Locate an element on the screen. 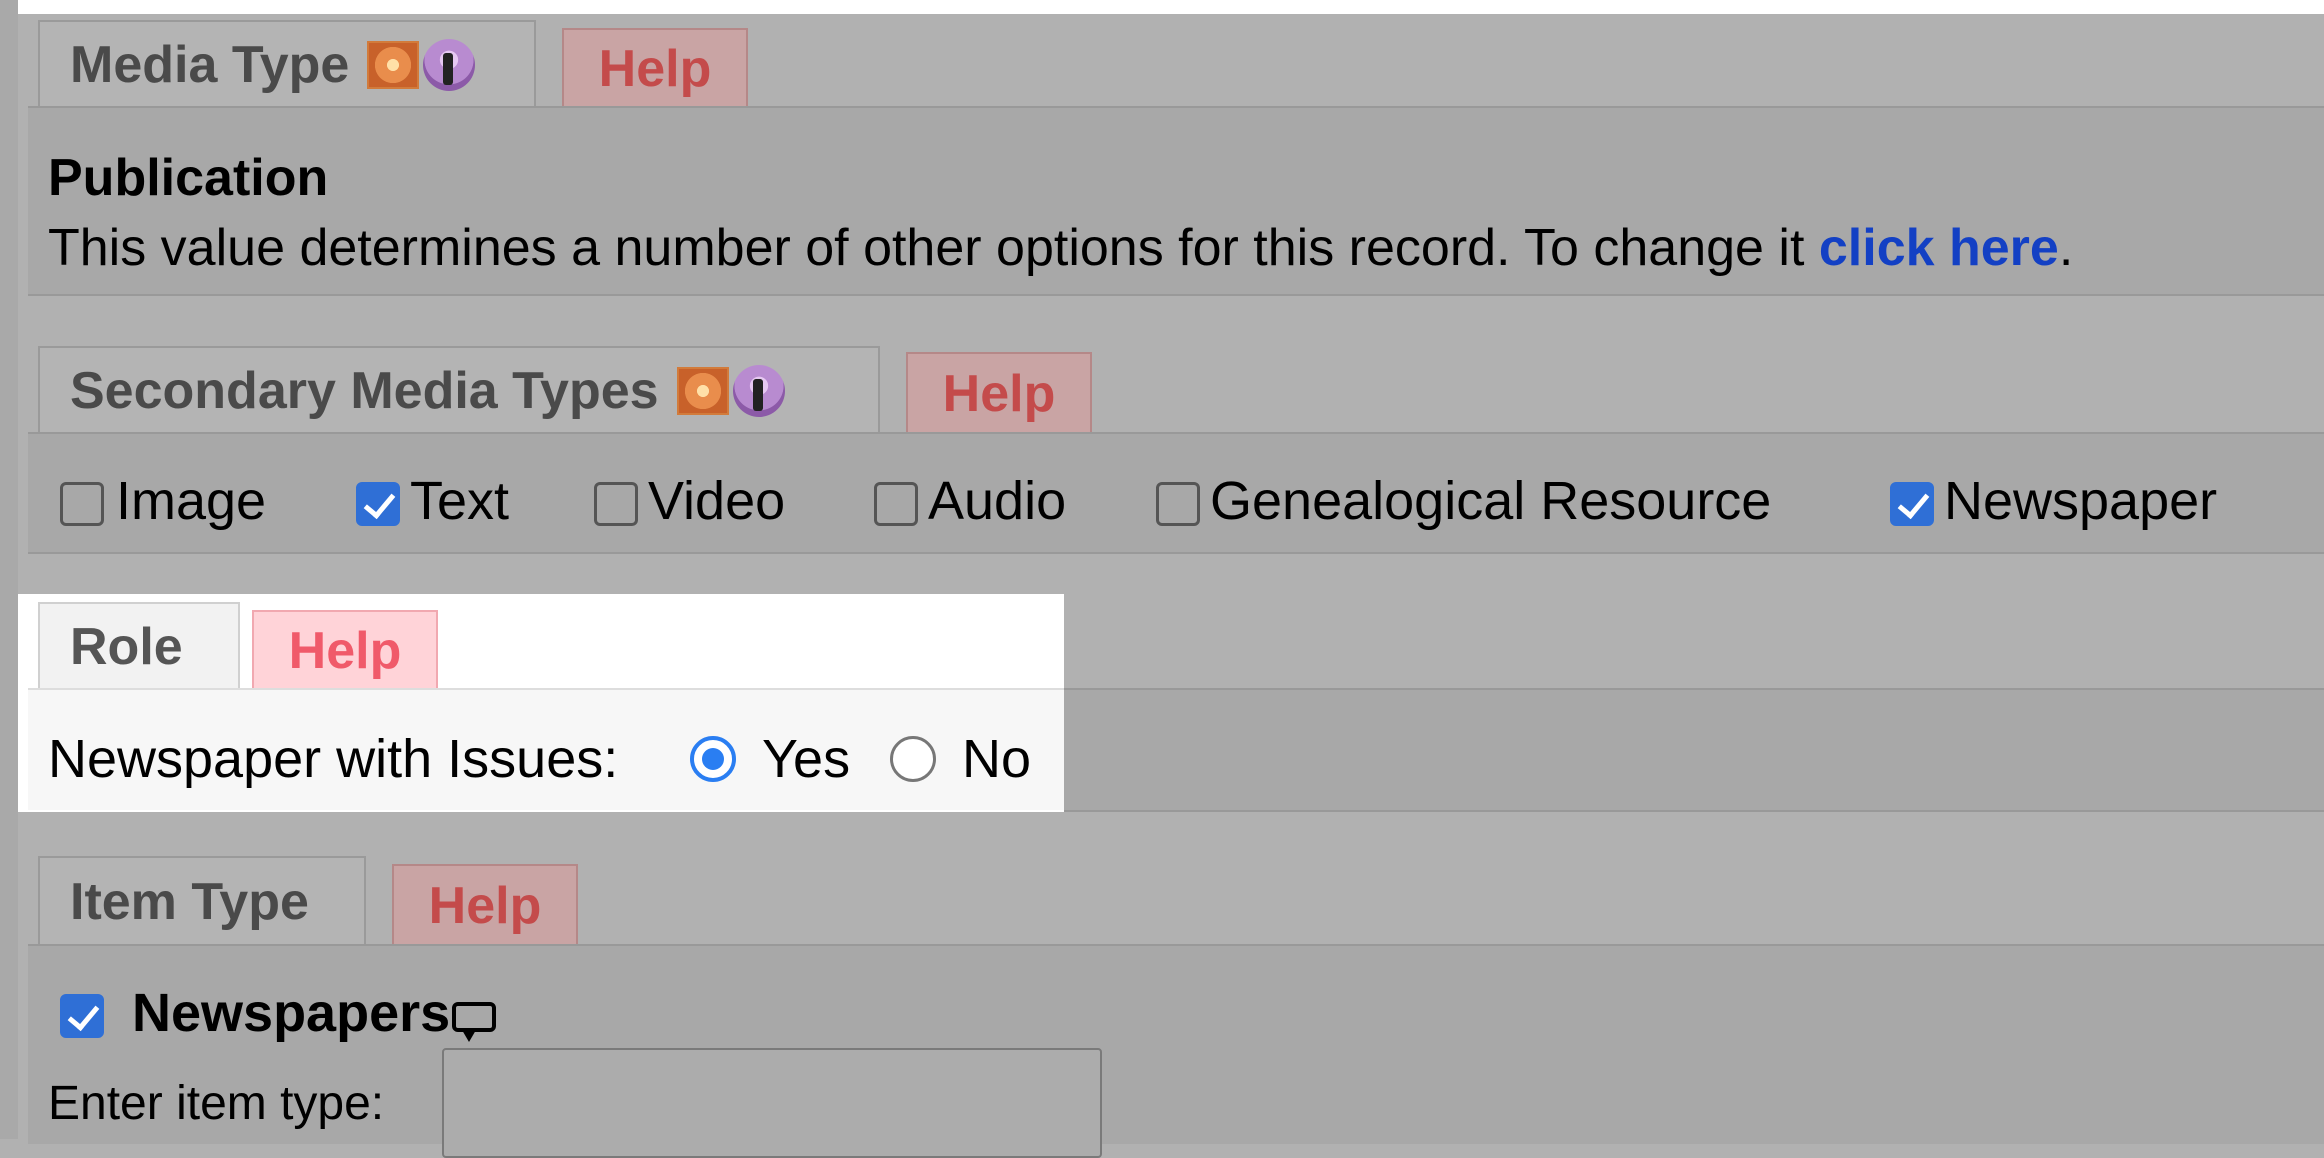  tab-item-type: Item Type is located at coordinates (202, 901).